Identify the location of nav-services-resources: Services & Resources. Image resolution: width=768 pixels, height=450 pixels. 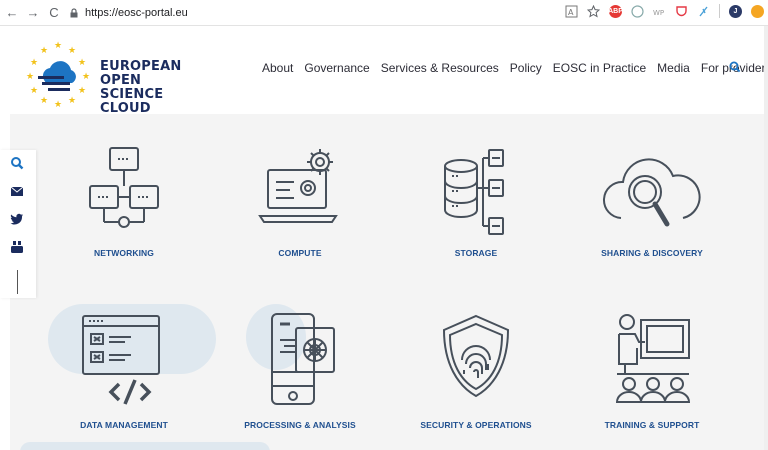
(440, 68).